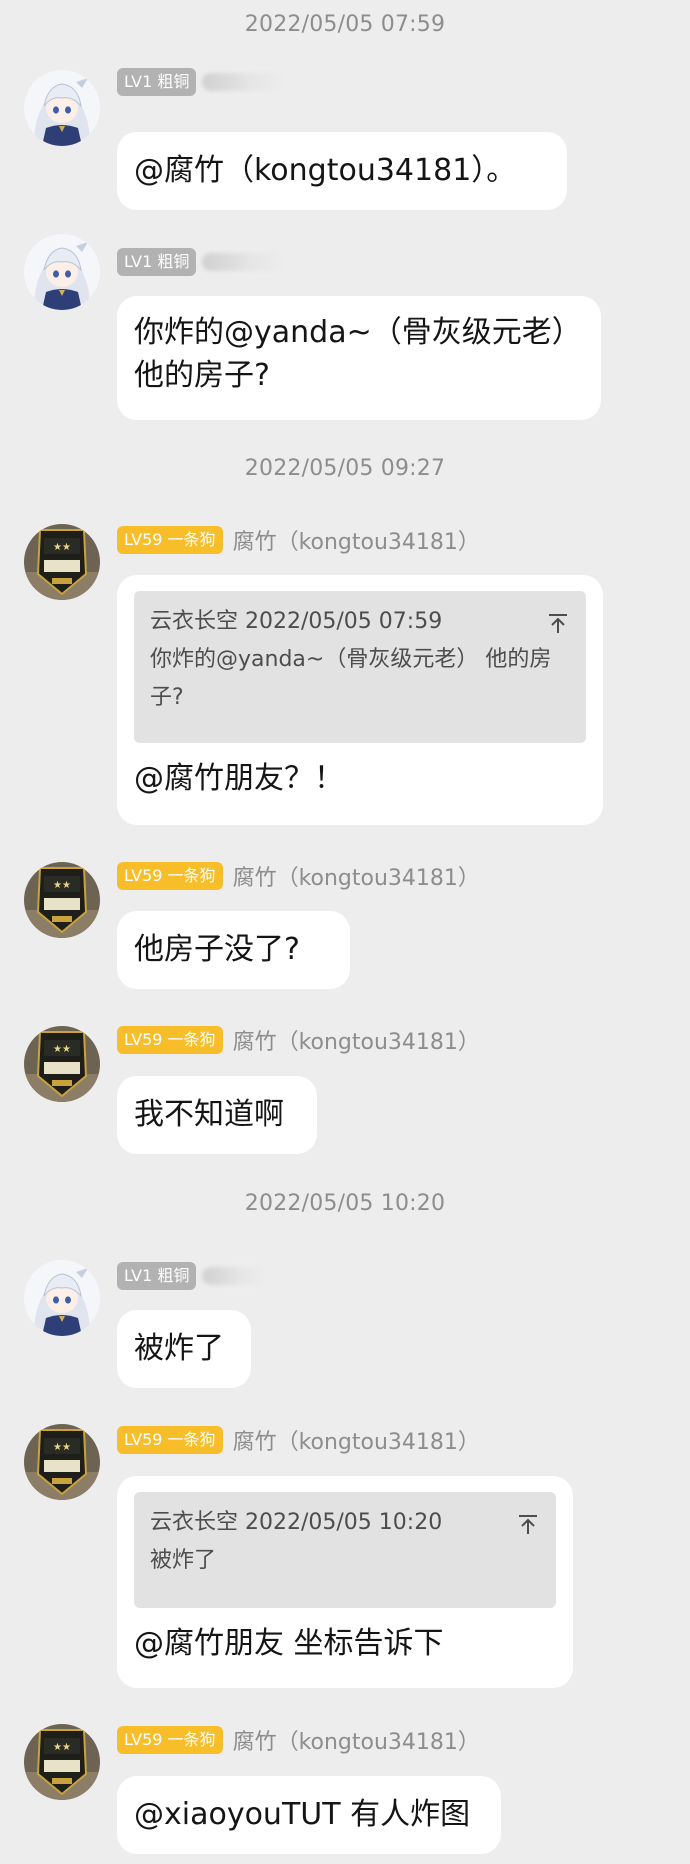  Describe the element at coordinates (296, 1522) in the screenshot. I see `quote-header: 云衣长空 2022/05/05 10:20` at that location.